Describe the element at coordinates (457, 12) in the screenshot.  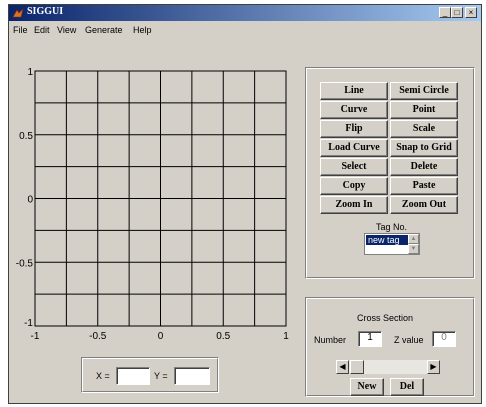
I see `maximize-button: □` at that location.